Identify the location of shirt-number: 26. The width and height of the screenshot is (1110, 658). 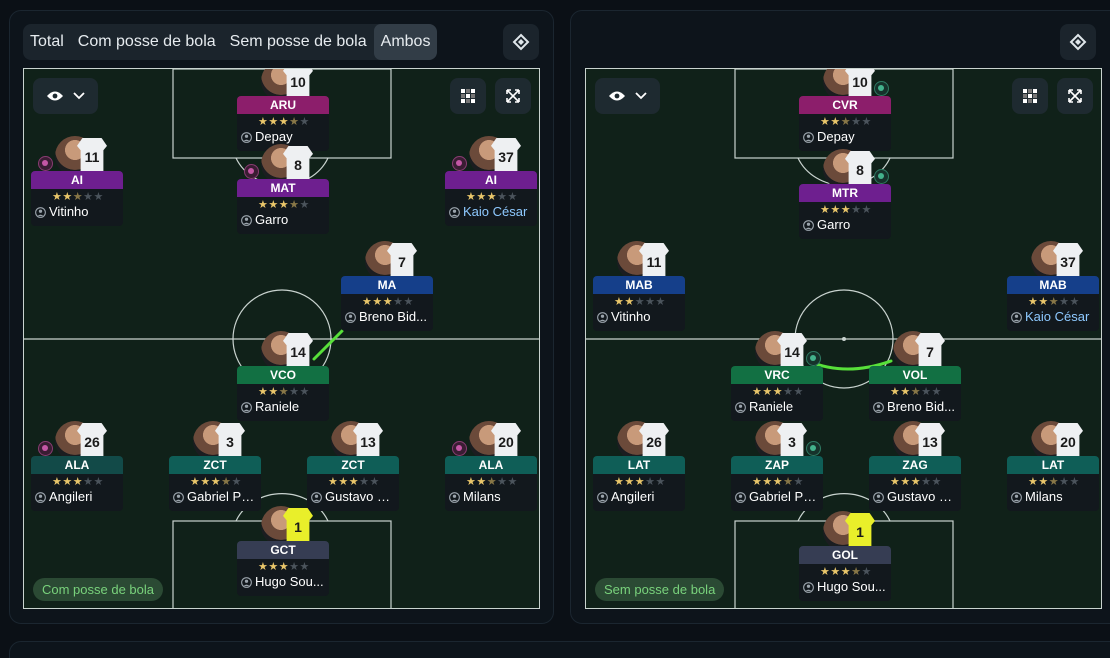
(92, 441).